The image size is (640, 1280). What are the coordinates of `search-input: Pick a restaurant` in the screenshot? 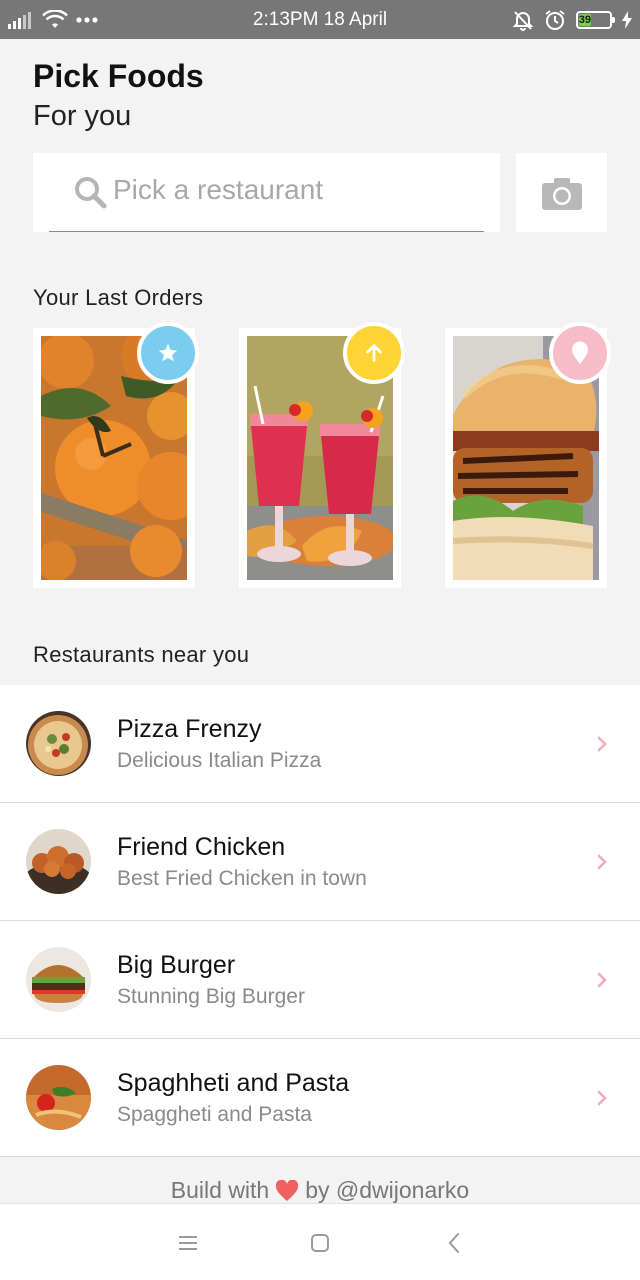 It's located at (266, 192).